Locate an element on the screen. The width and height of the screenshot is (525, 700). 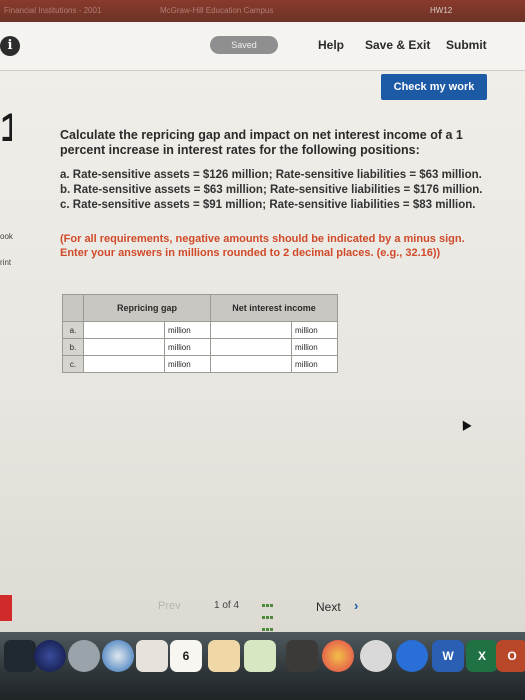
table-row: c. million million is located at coordinates (200, 364).